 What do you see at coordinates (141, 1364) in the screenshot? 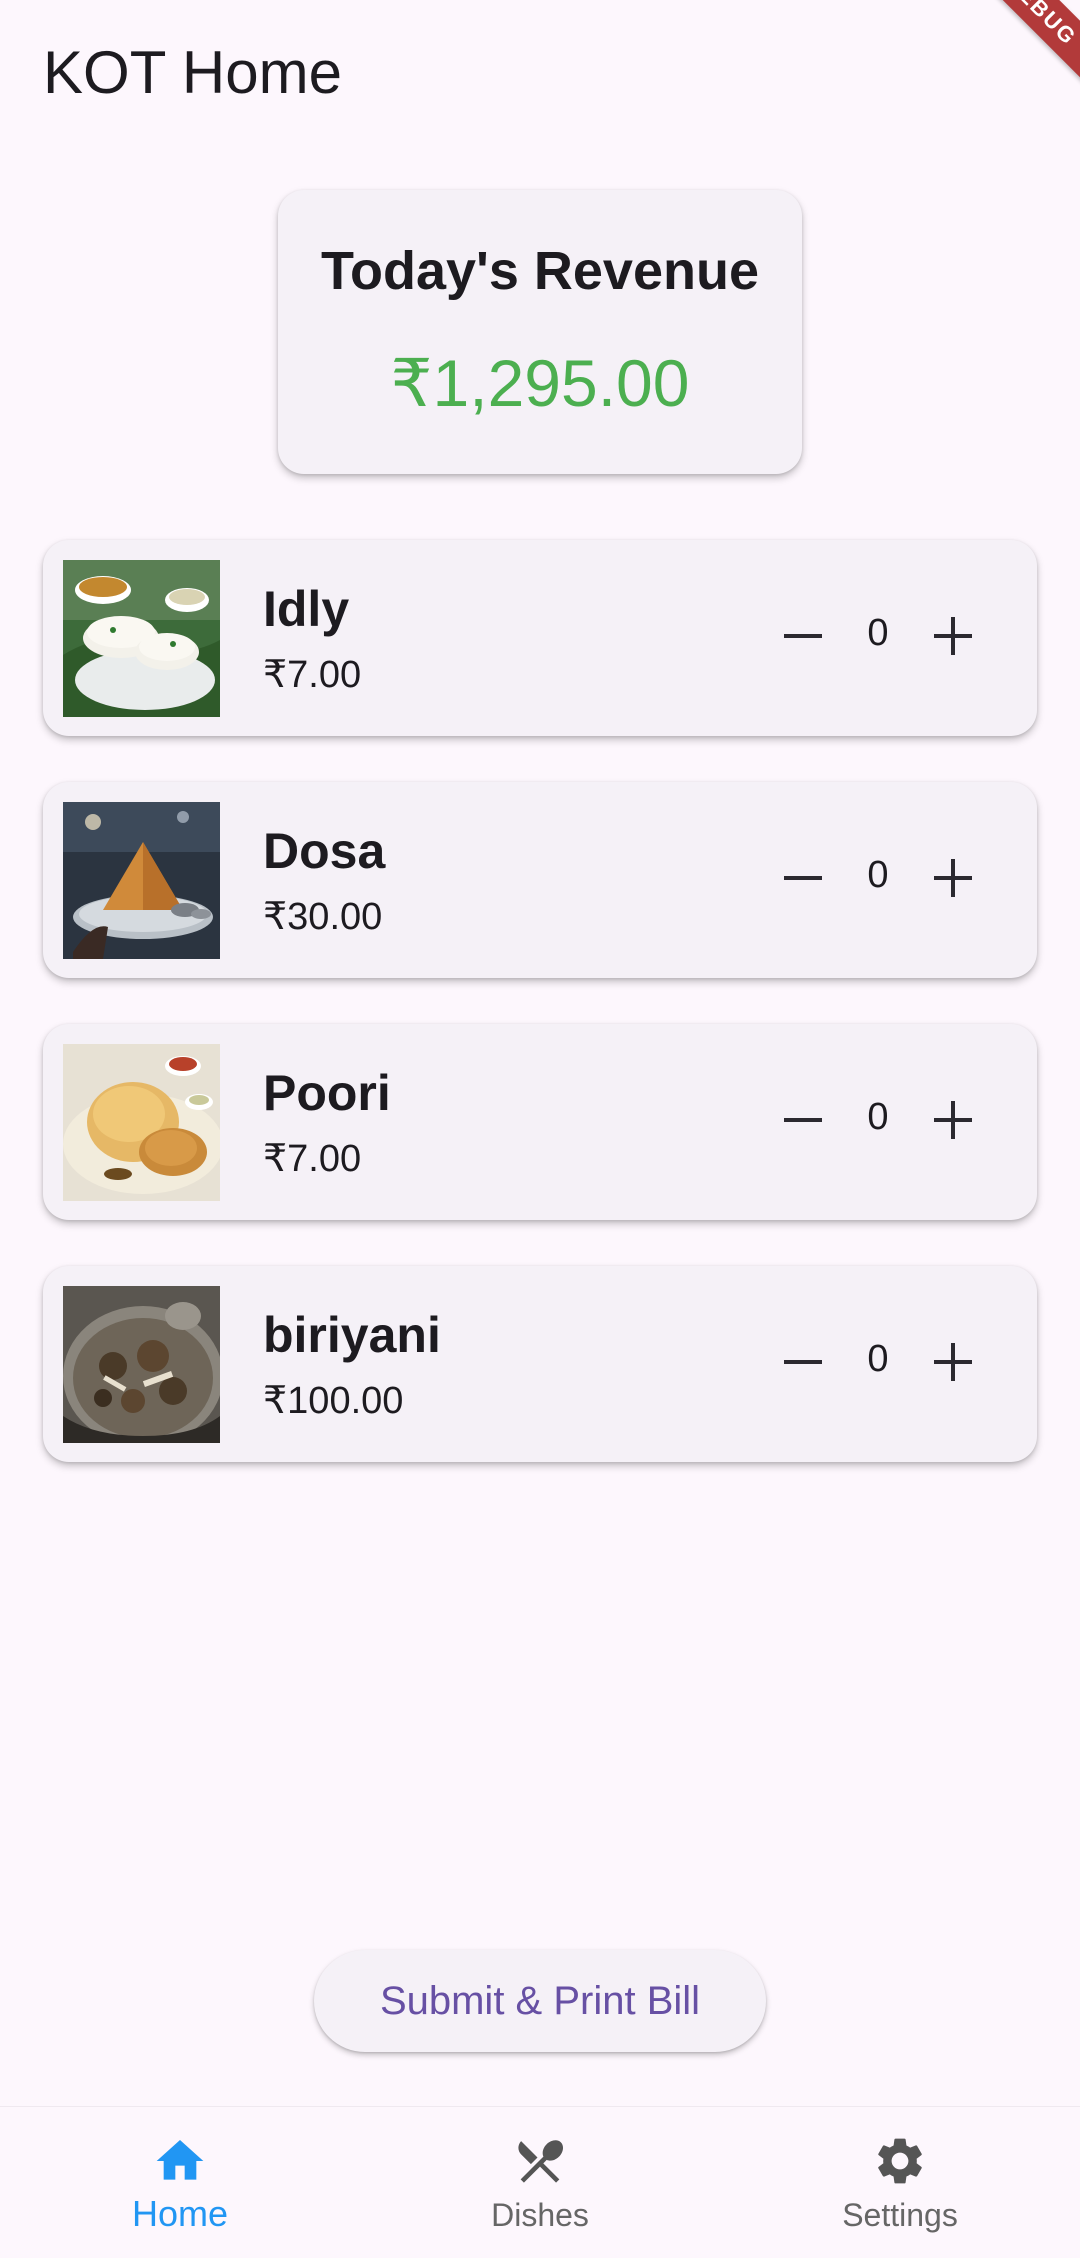
I see `biriyani-photo` at bounding box center [141, 1364].